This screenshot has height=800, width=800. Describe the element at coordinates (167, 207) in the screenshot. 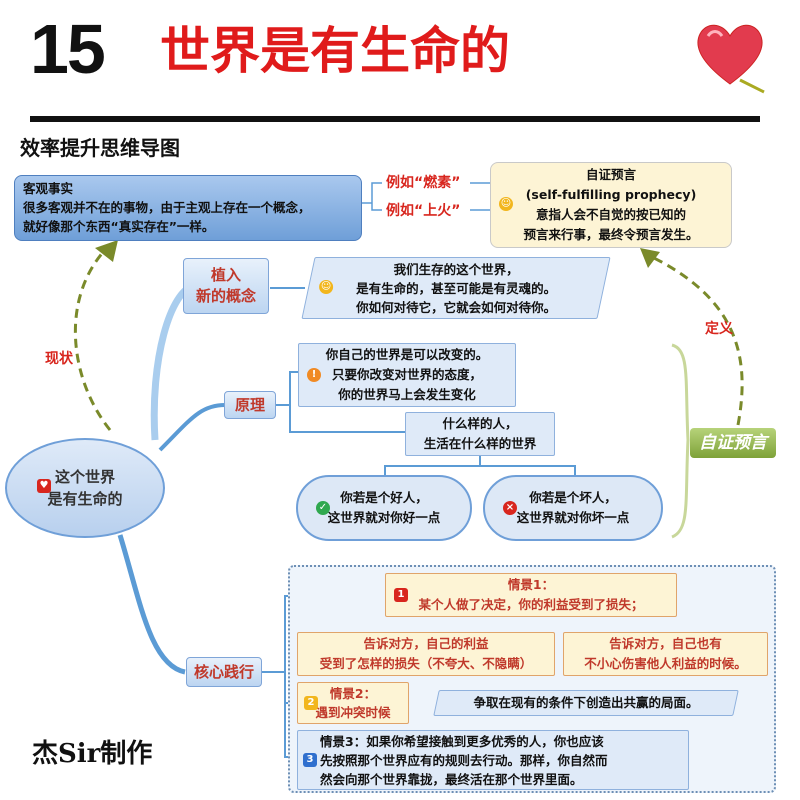

I see `fact-line-1: 很多客观并不在的事物，由于主观上存在一个概念，` at that location.